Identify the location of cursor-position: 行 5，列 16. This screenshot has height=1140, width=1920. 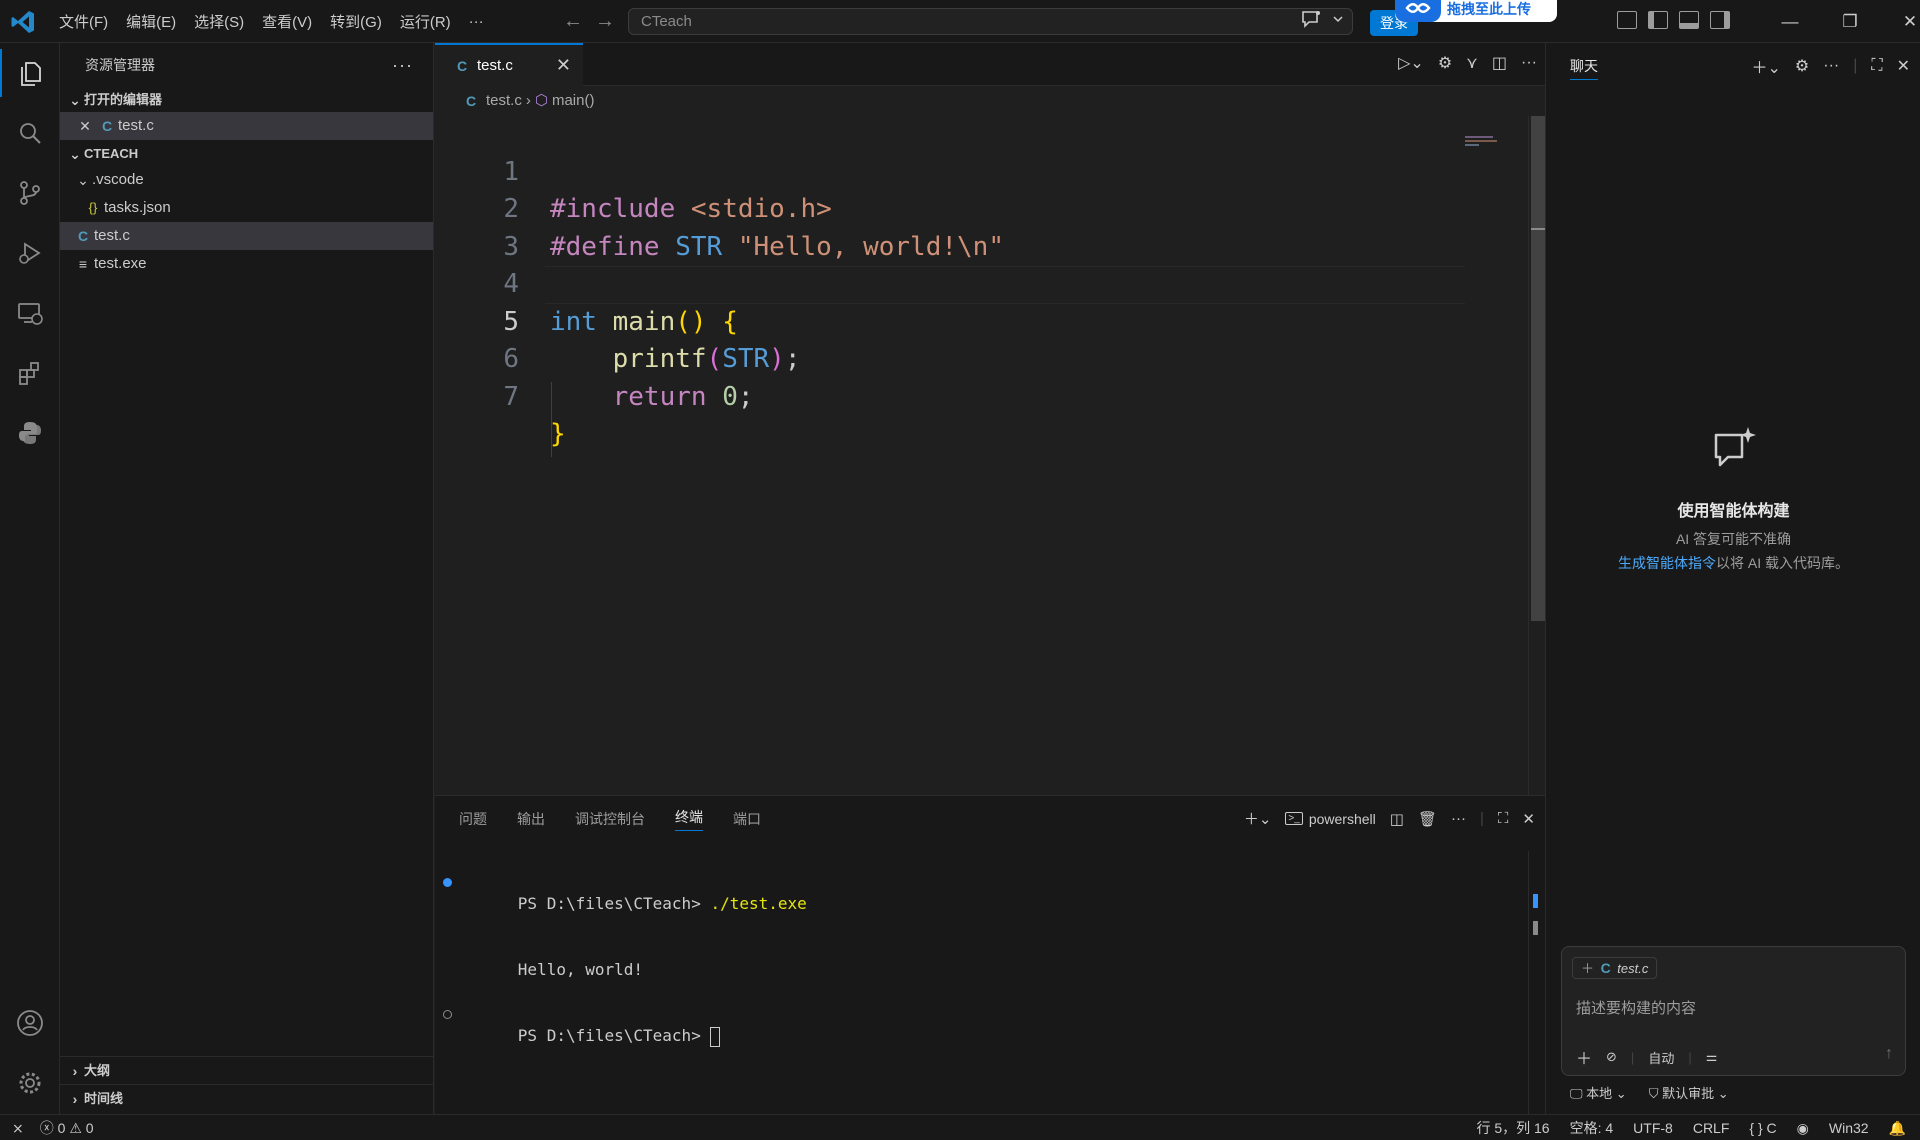
(1512, 1128).